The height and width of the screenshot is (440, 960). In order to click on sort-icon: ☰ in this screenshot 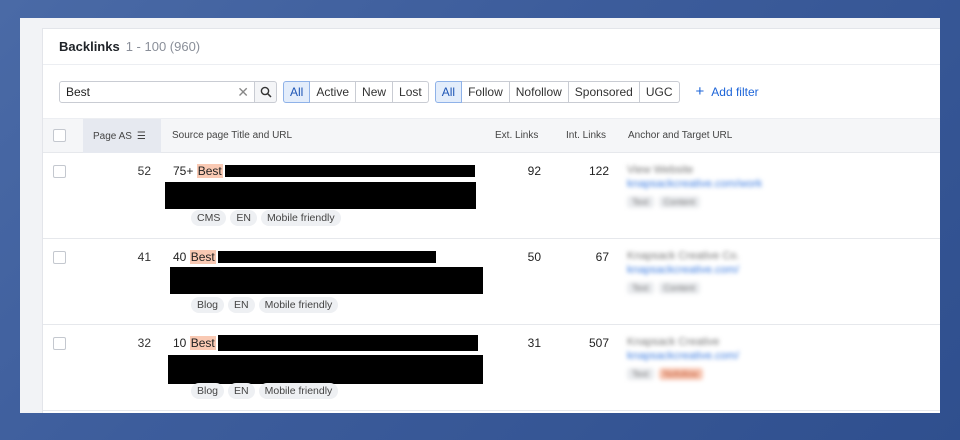, I will do `click(141, 136)`.